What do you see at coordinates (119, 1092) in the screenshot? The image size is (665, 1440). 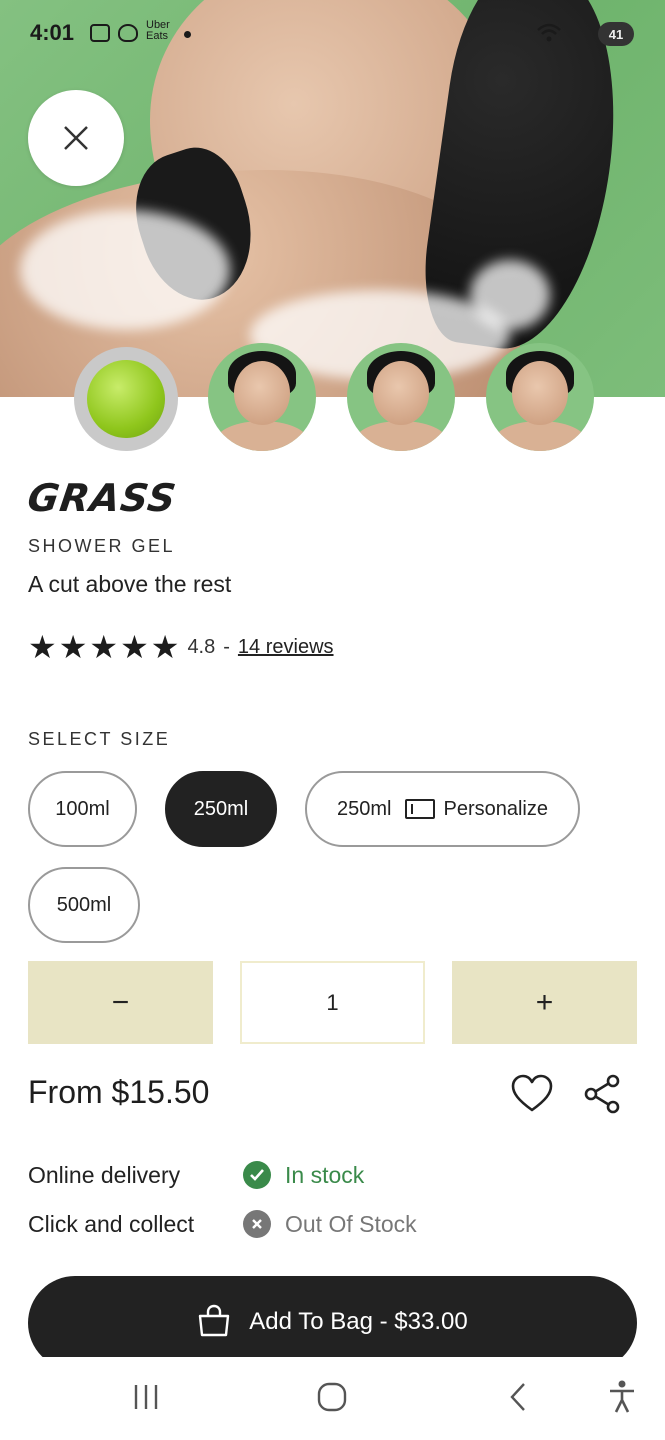 I see `product-price: From $15.50` at bounding box center [119, 1092].